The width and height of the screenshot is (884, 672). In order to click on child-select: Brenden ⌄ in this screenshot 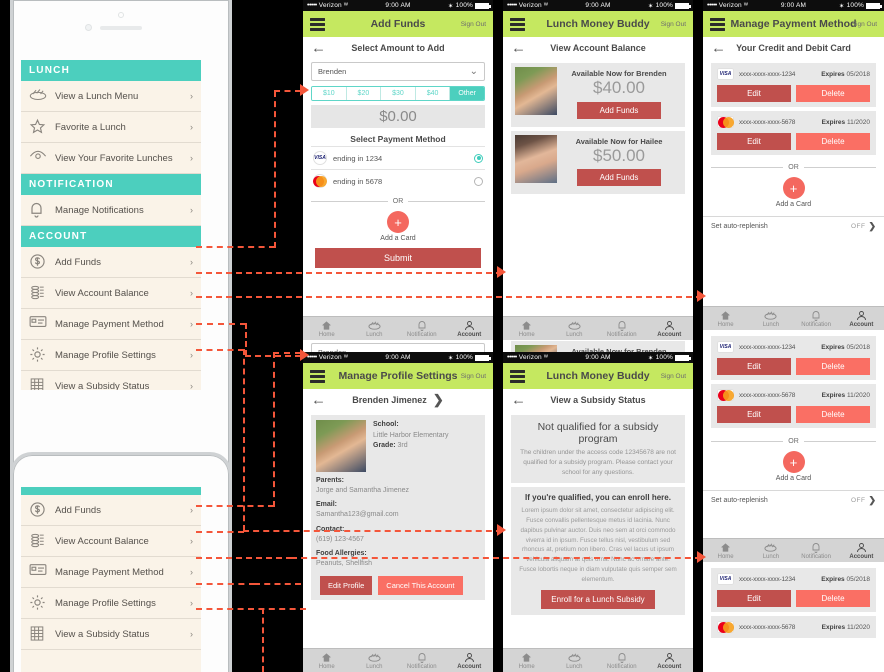, I will do `click(398, 71)`.